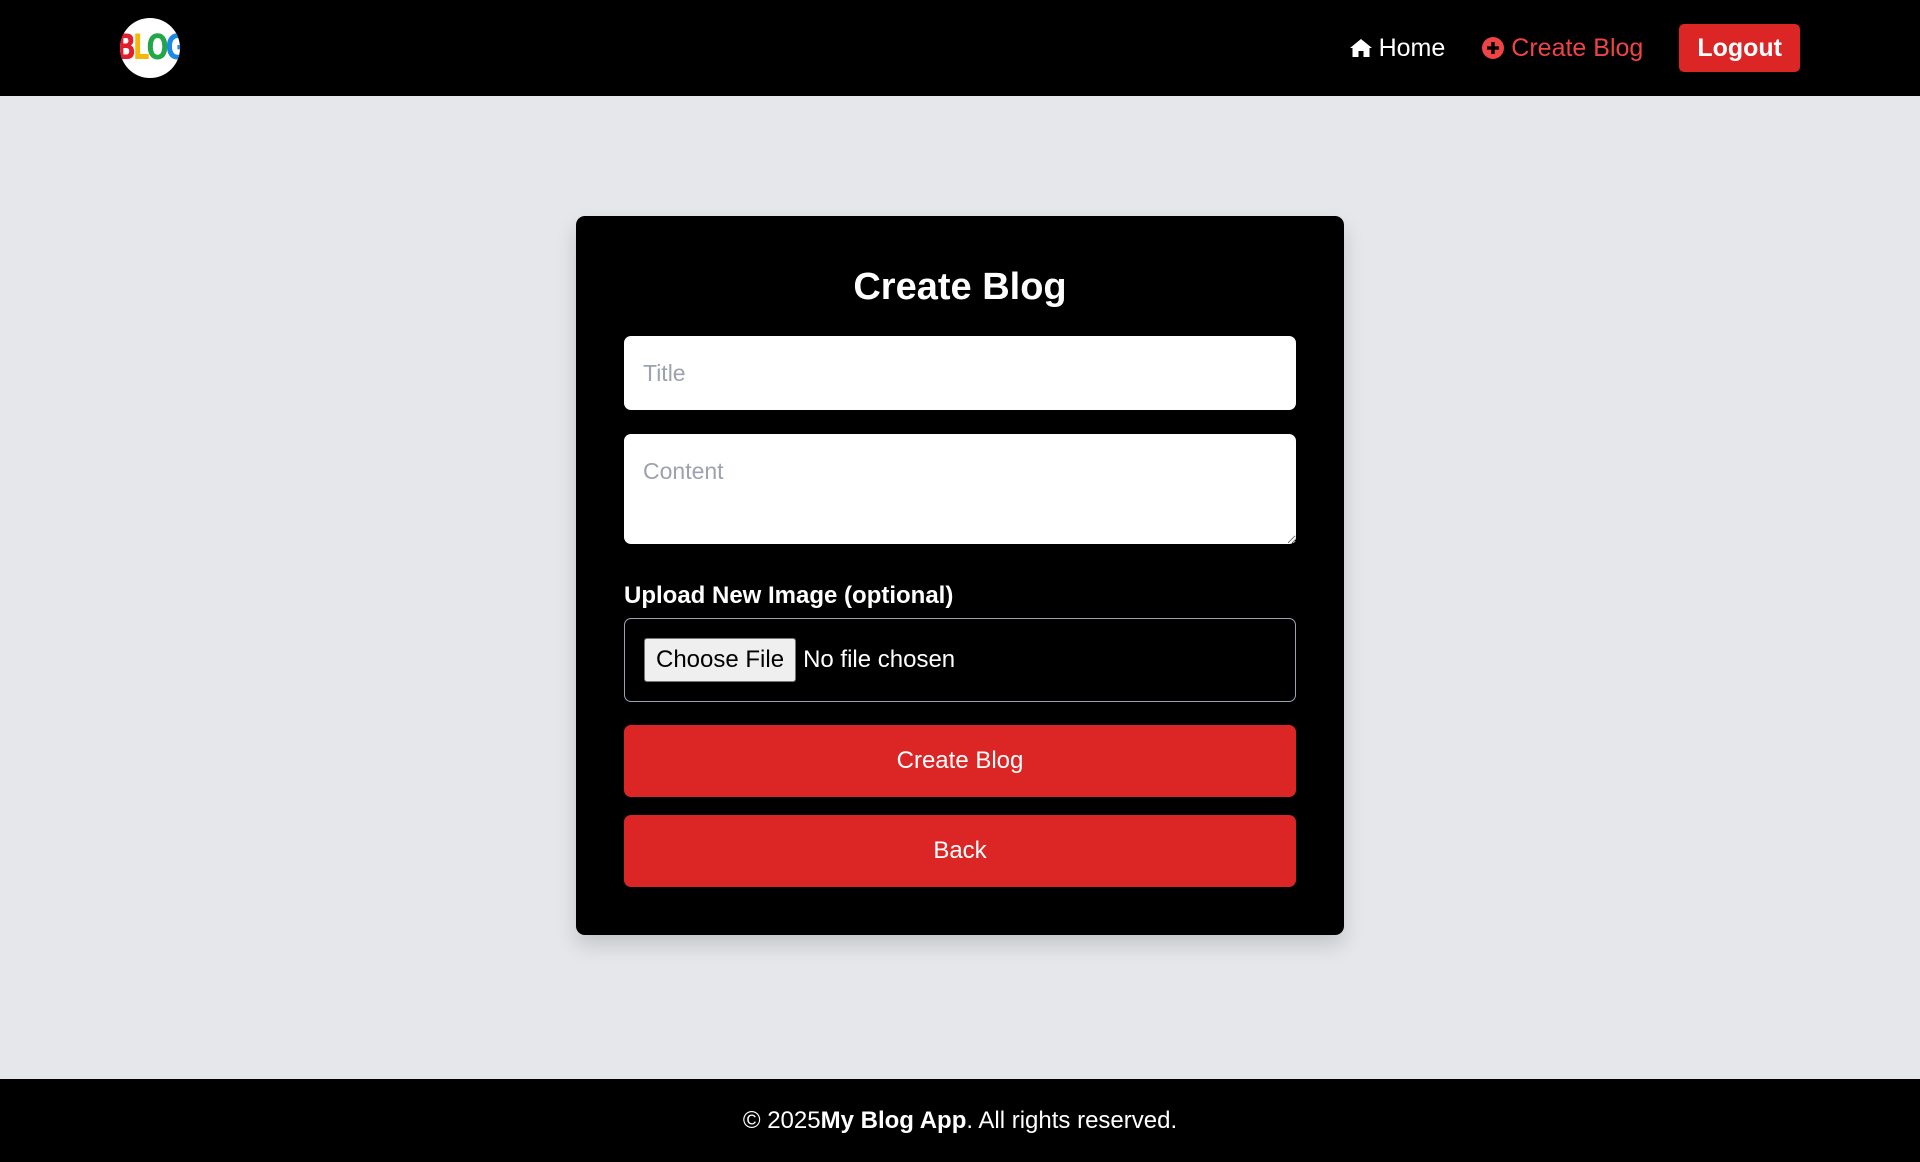 This screenshot has height=1162, width=1920. What do you see at coordinates (157, 48) in the screenshot?
I see `logo-letter: O` at bounding box center [157, 48].